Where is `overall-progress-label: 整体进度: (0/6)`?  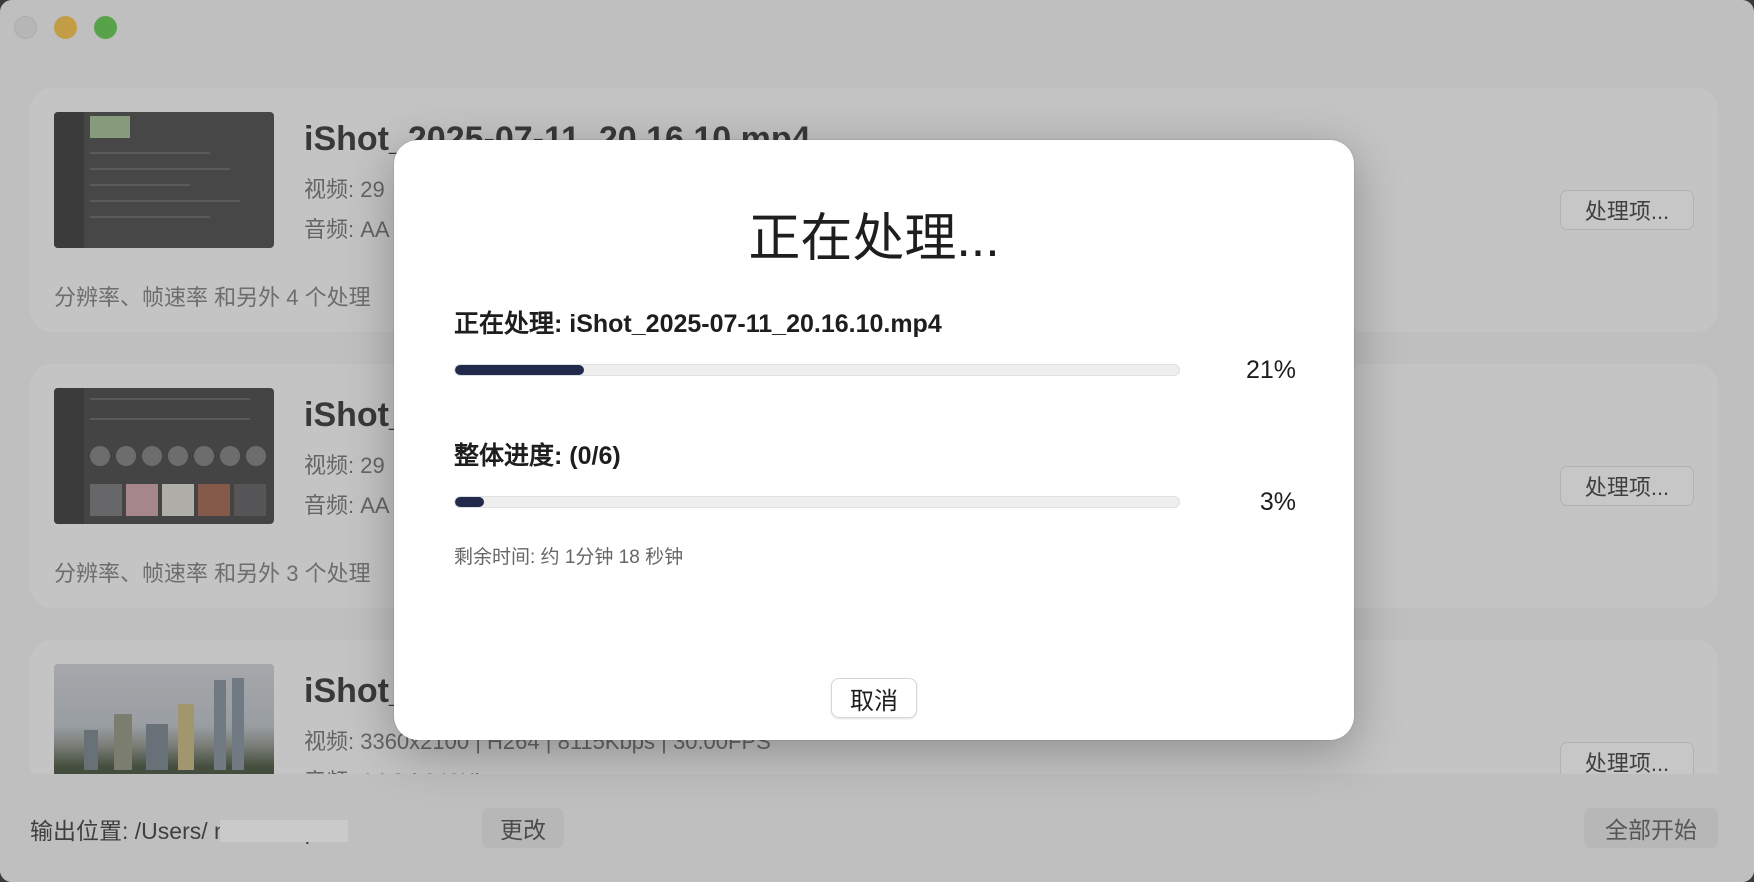
overall-progress-label: 整体进度: (0/6) is located at coordinates (537, 456).